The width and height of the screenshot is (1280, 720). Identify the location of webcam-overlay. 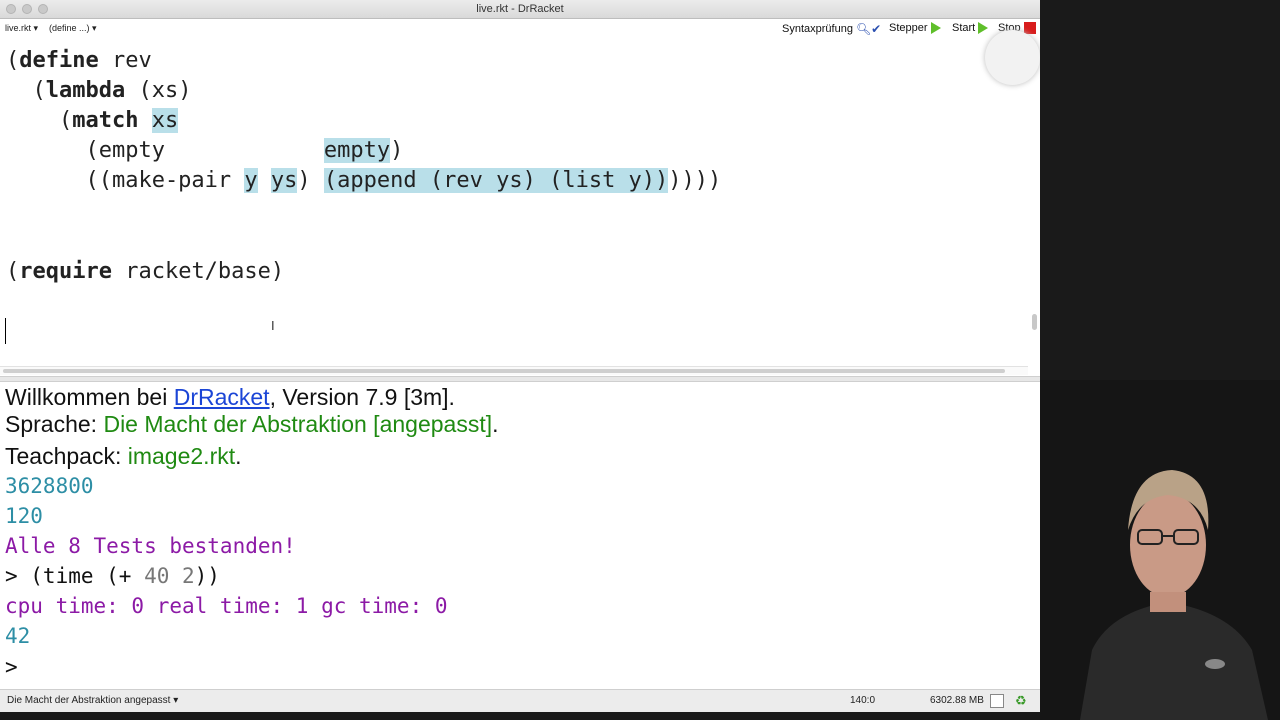
(1160, 550).